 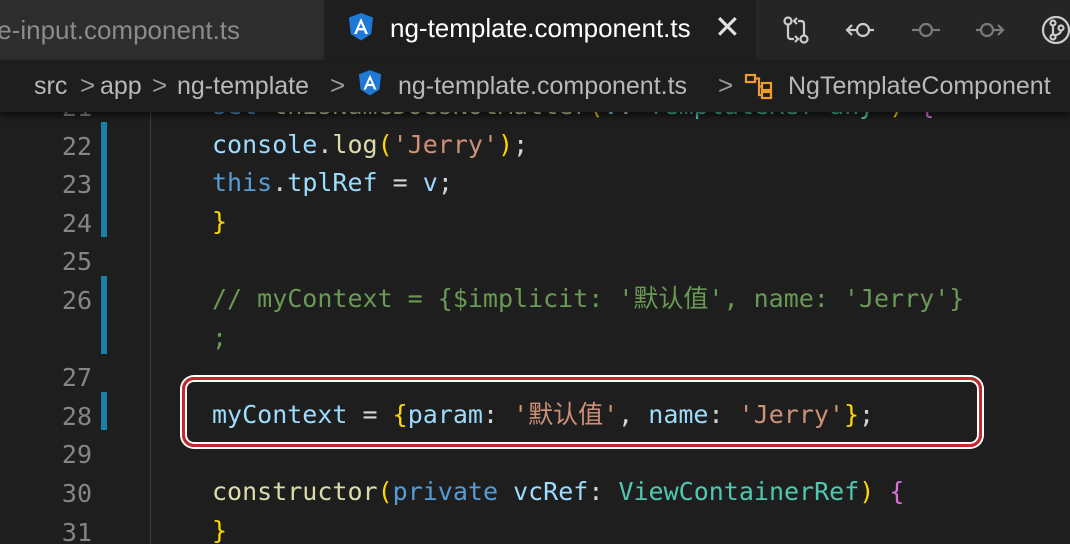 I want to click on code-token: vcRef, so click(x=551, y=491).